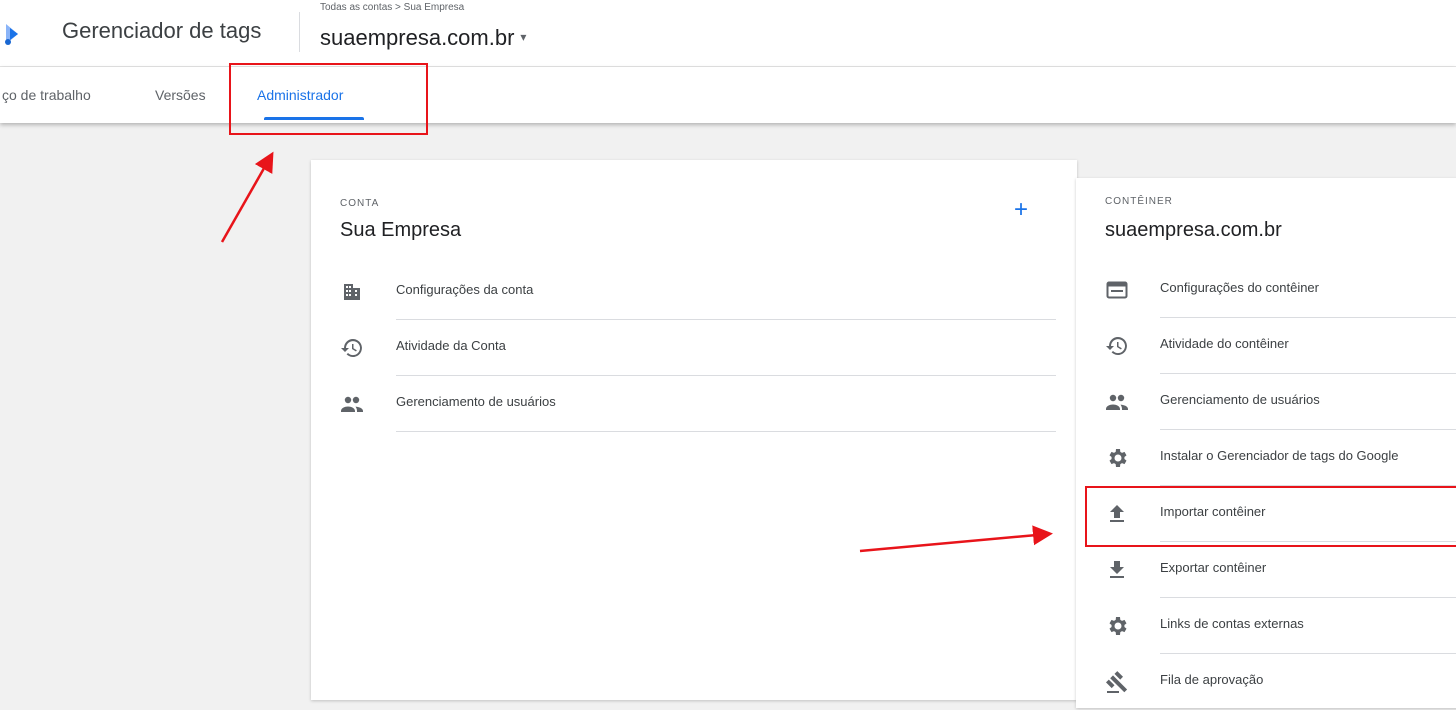  Describe the element at coordinates (476, 401) in the screenshot. I see `account-user-management-label: Gerenciamento de usuários` at that location.